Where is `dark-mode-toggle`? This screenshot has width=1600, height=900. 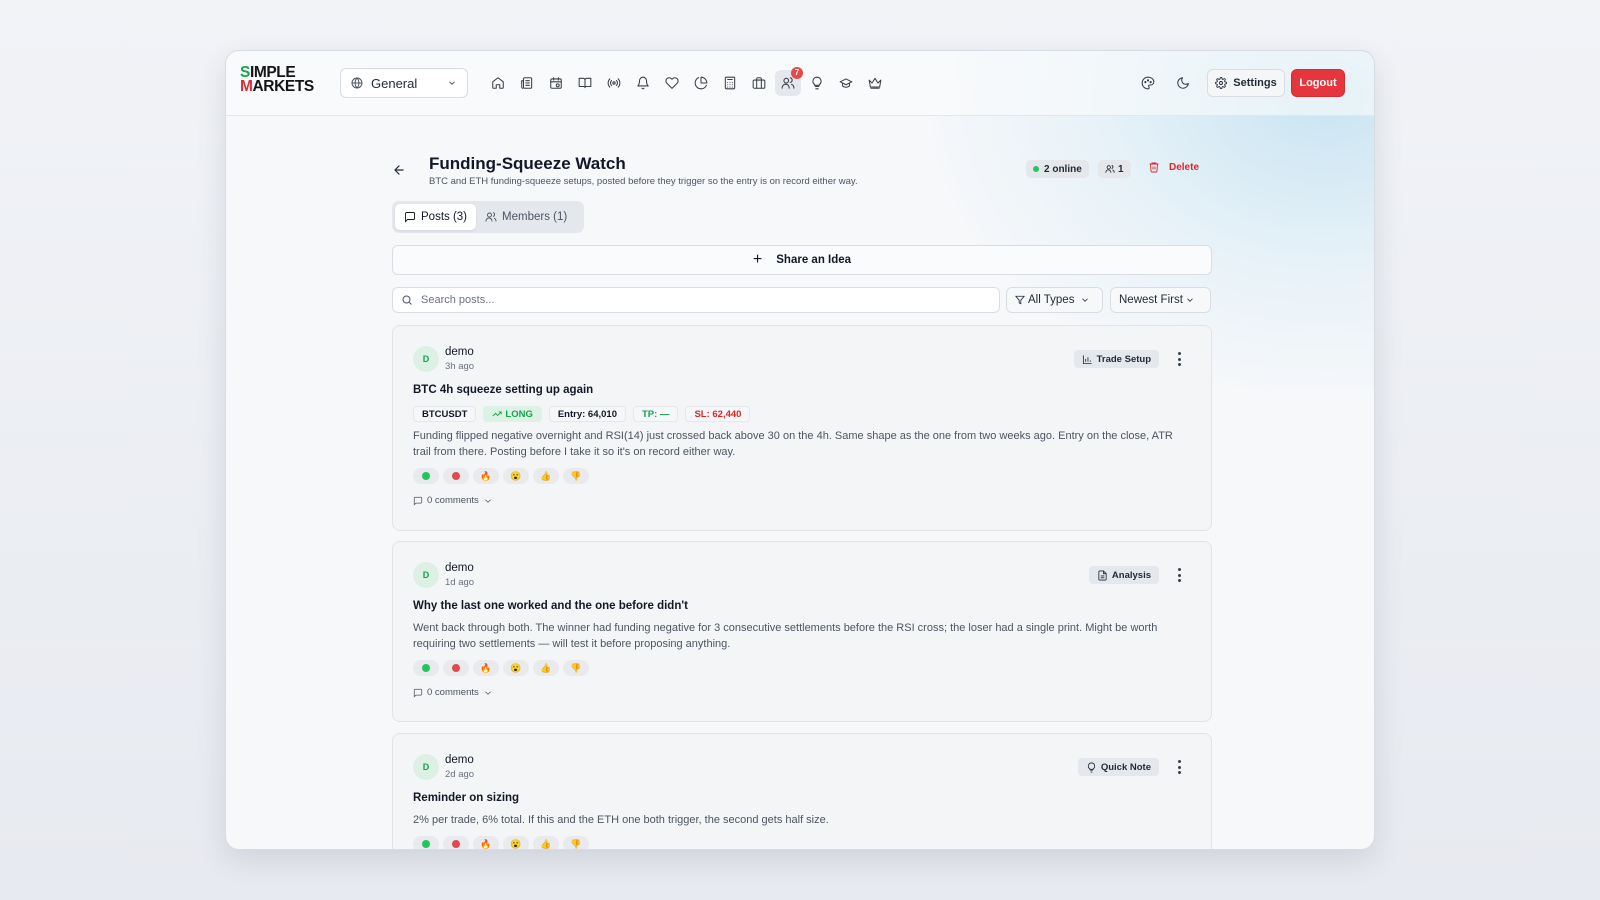 dark-mode-toggle is located at coordinates (1183, 83).